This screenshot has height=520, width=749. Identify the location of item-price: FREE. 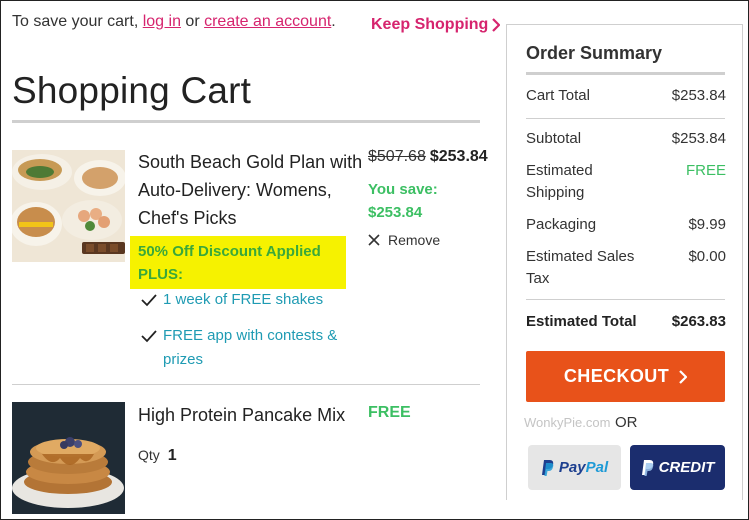
(389, 412).